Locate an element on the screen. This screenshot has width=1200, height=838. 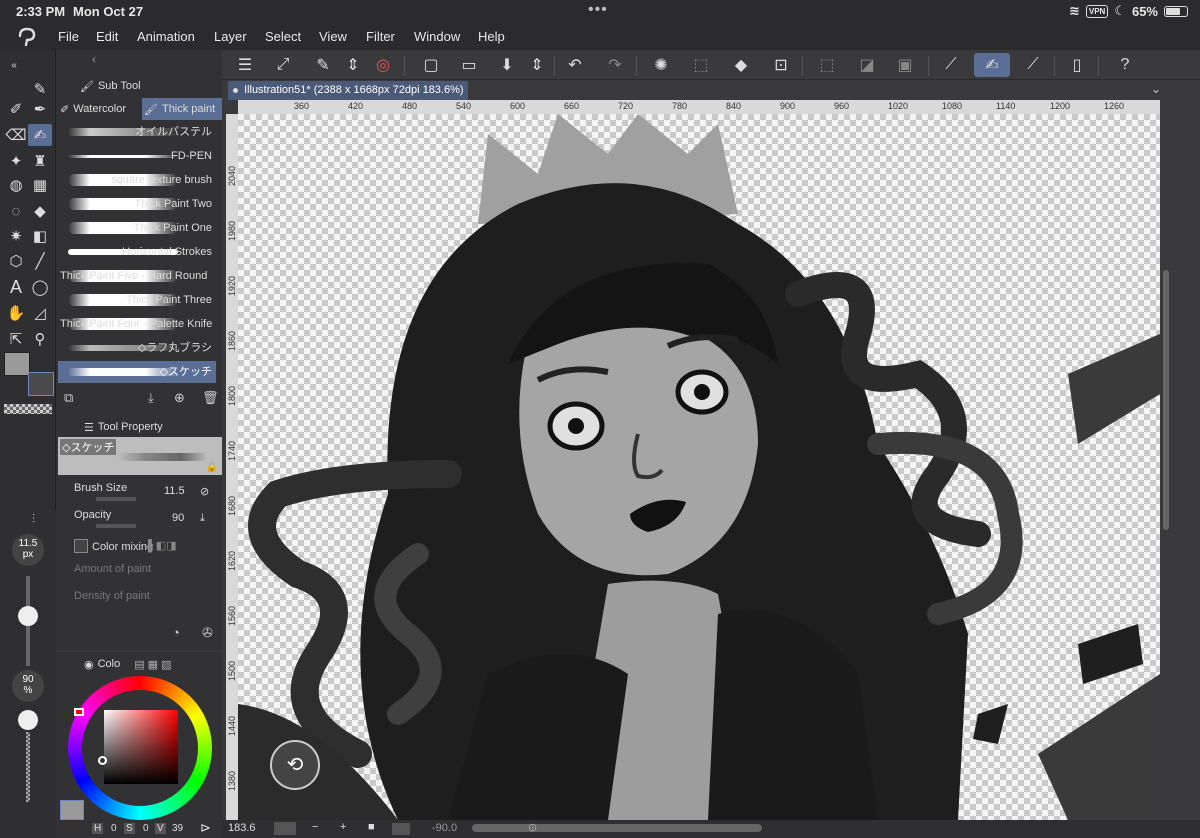
pen-mode-icon: ⟋ is located at coordinates (951, 65).